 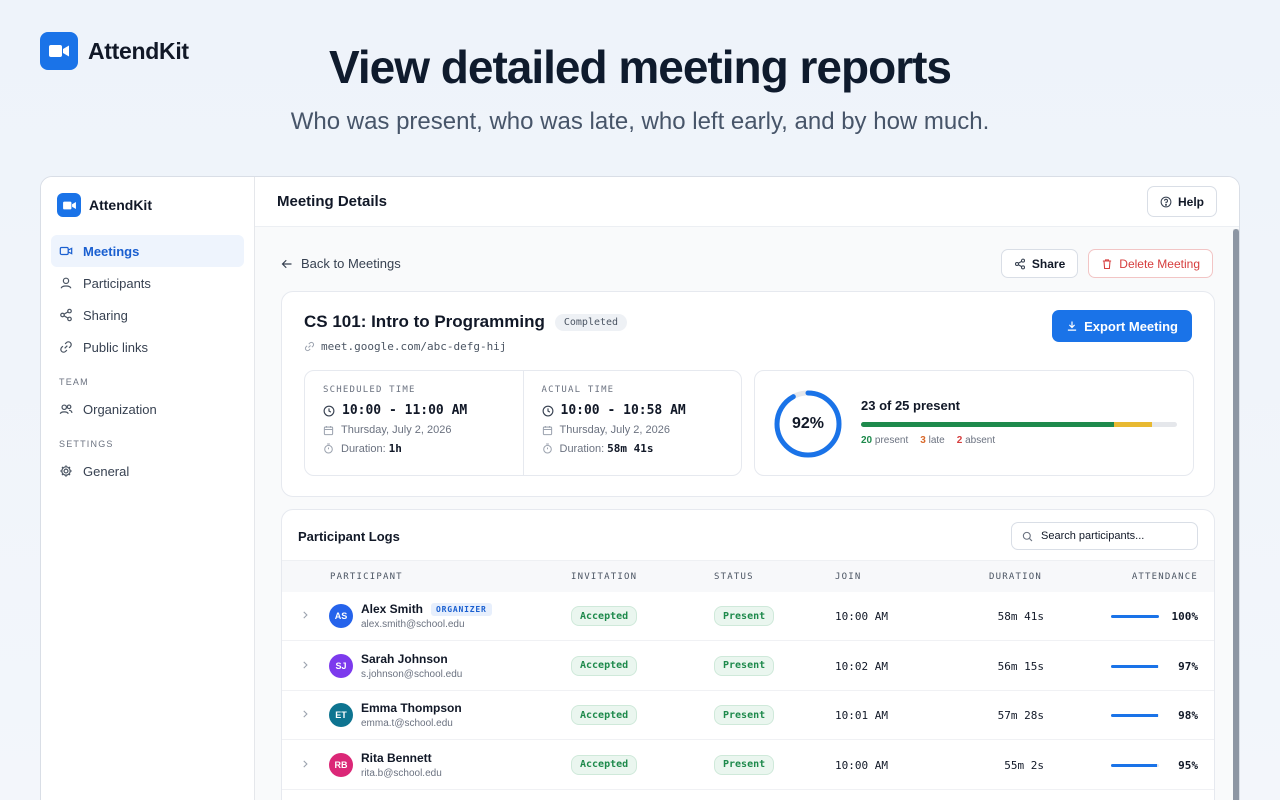 What do you see at coordinates (1188, 666) in the screenshot?
I see `attendance-value: 97%` at bounding box center [1188, 666].